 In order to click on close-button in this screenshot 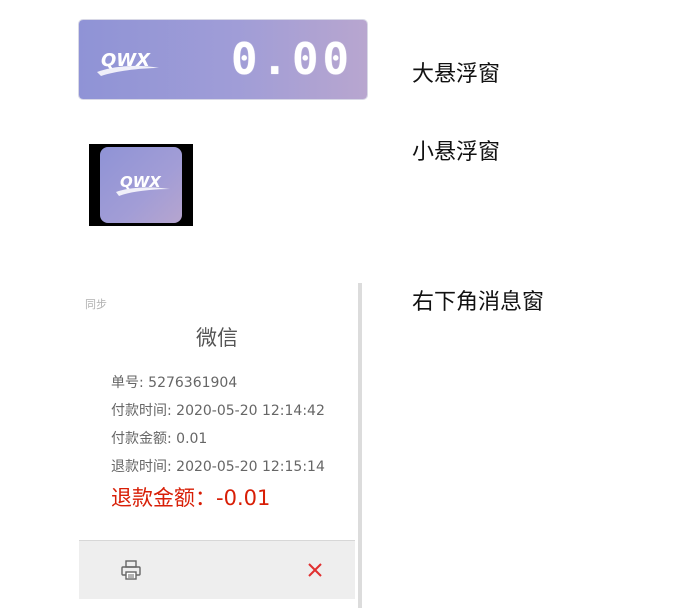, I will do `click(315, 570)`.